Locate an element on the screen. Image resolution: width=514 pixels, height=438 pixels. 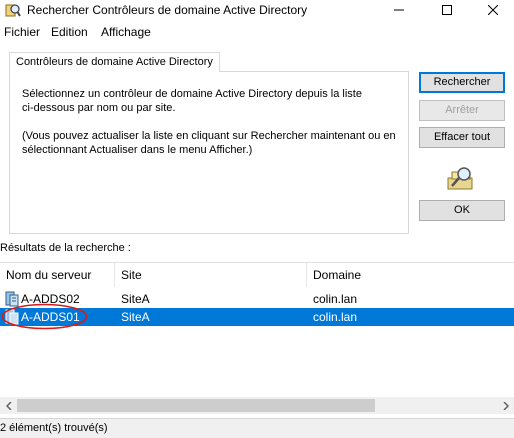
search-animation-icon is located at coordinates (460, 178).